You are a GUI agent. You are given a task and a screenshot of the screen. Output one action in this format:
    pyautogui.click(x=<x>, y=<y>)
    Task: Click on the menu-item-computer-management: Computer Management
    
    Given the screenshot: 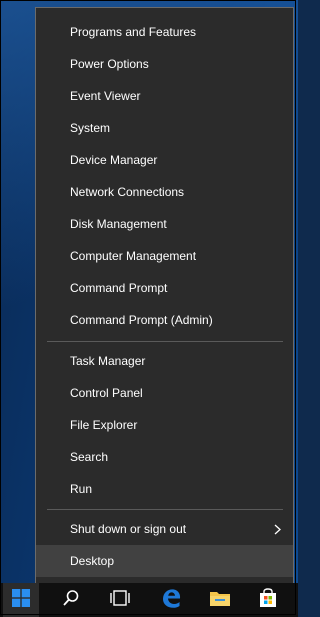 What is the action you would take?
    pyautogui.click(x=164, y=256)
    